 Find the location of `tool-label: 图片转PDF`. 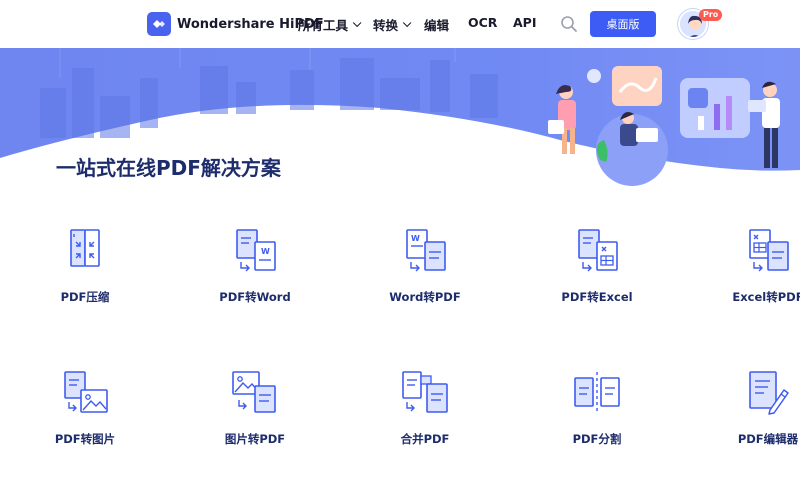

tool-label: 图片转PDF is located at coordinates (255, 439).